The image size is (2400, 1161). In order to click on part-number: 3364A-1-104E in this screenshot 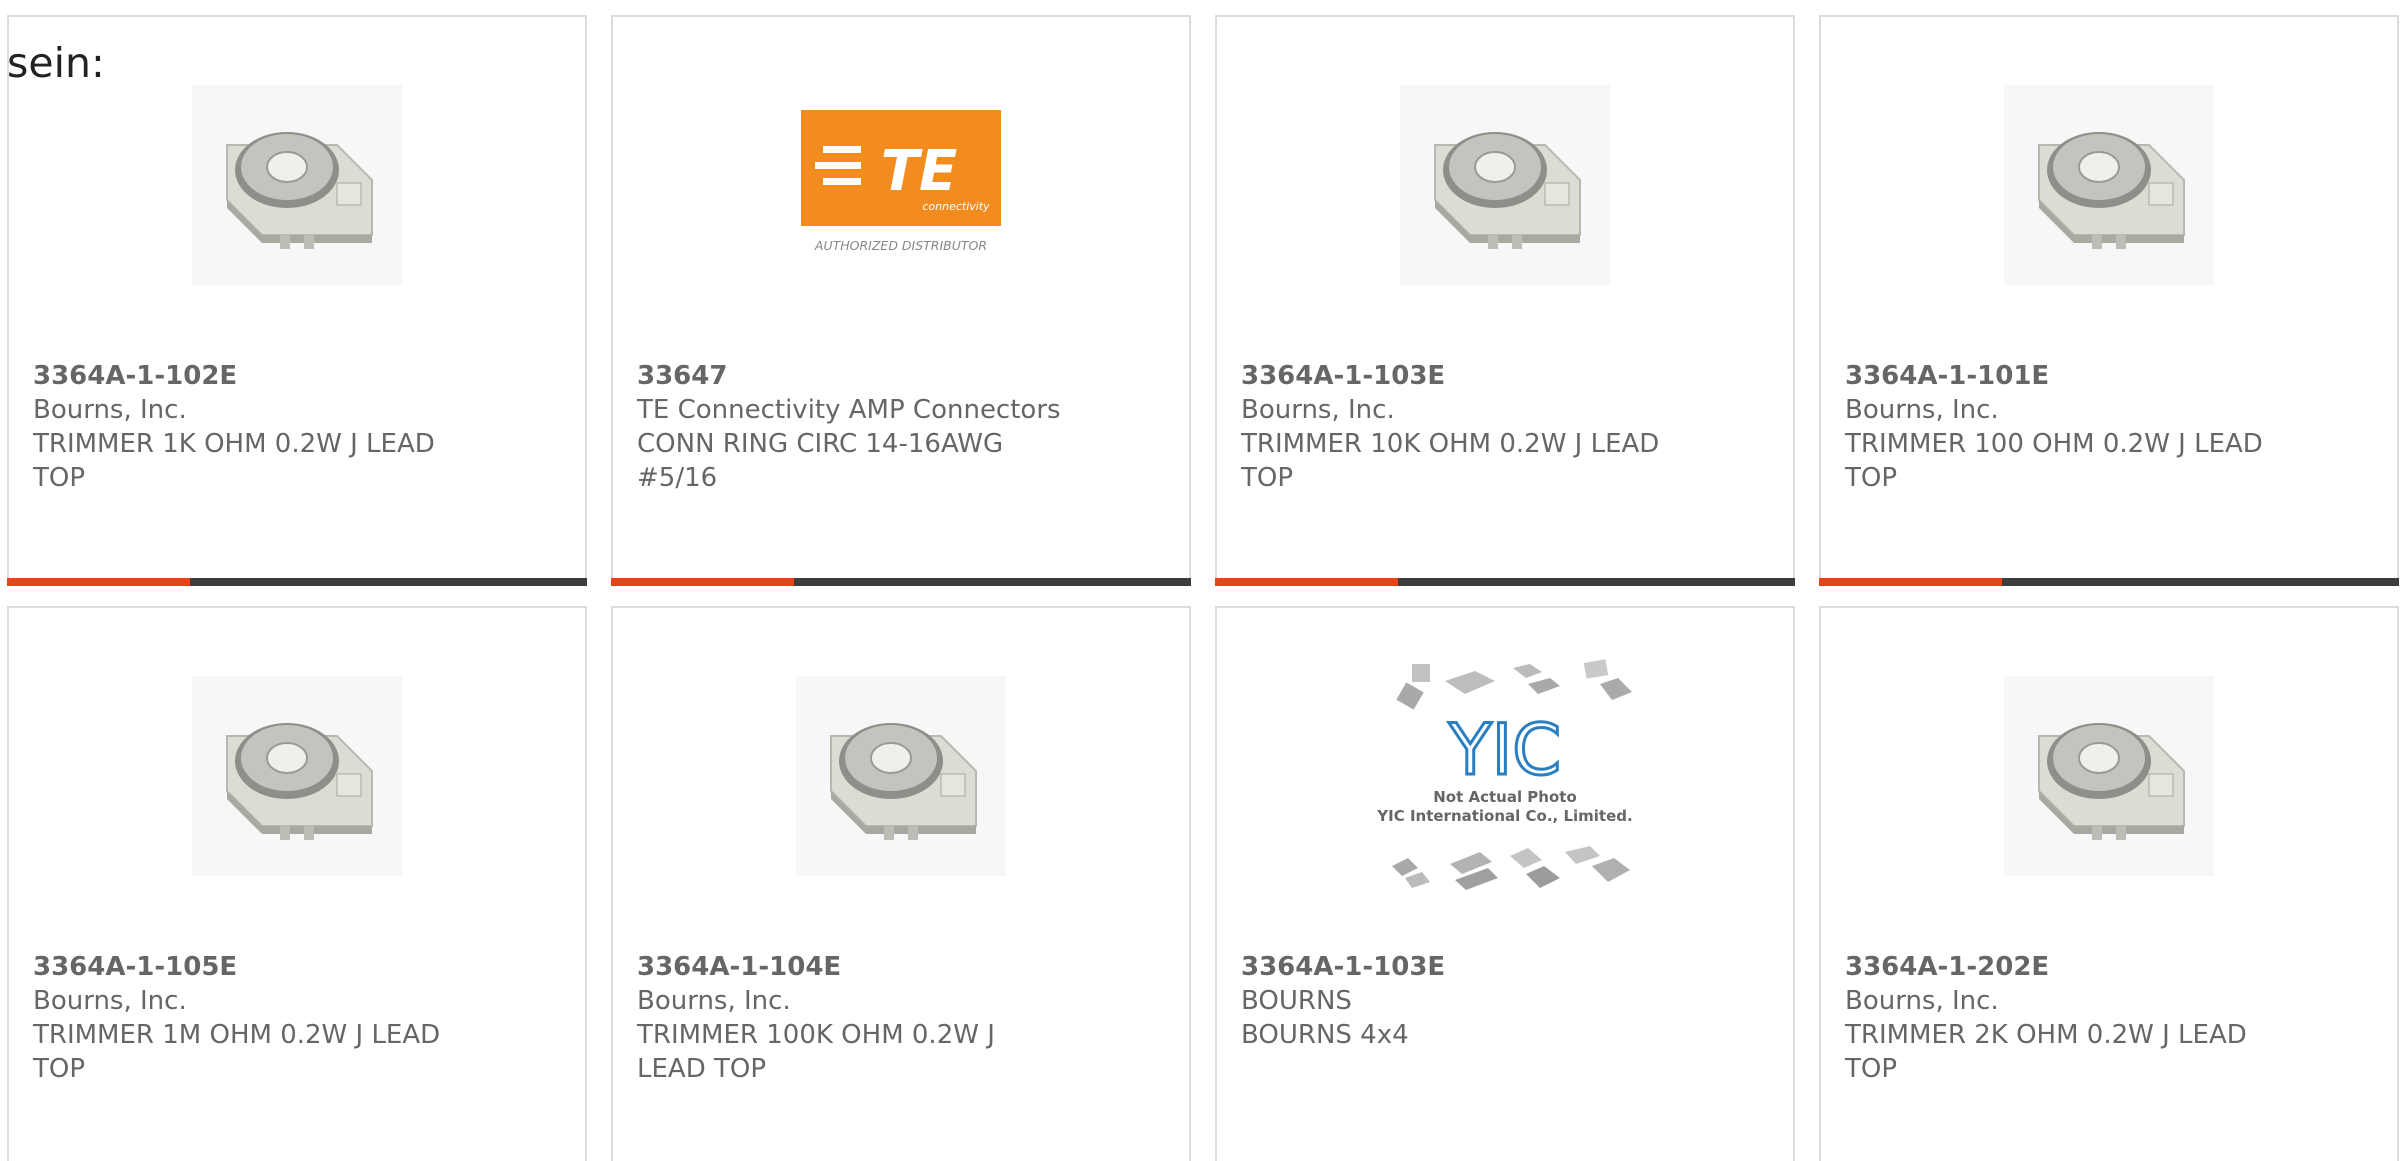, I will do `click(853, 967)`.